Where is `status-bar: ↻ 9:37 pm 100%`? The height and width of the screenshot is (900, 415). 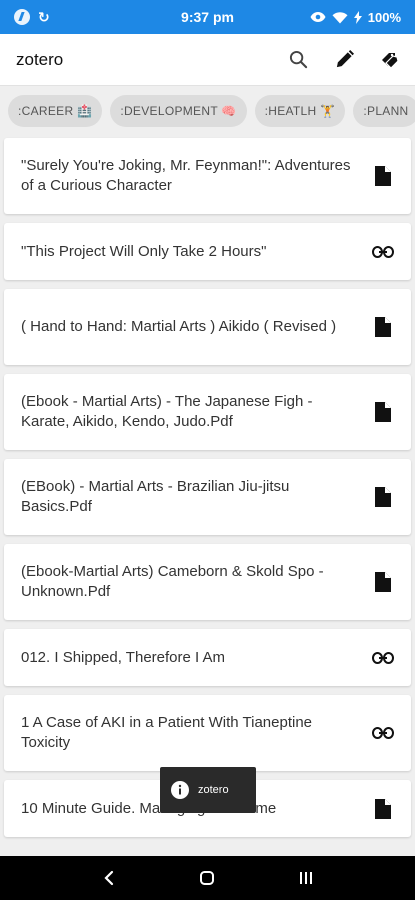 status-bar: ↻ 9:37 pm 100% is located at coordinates (207, 17).